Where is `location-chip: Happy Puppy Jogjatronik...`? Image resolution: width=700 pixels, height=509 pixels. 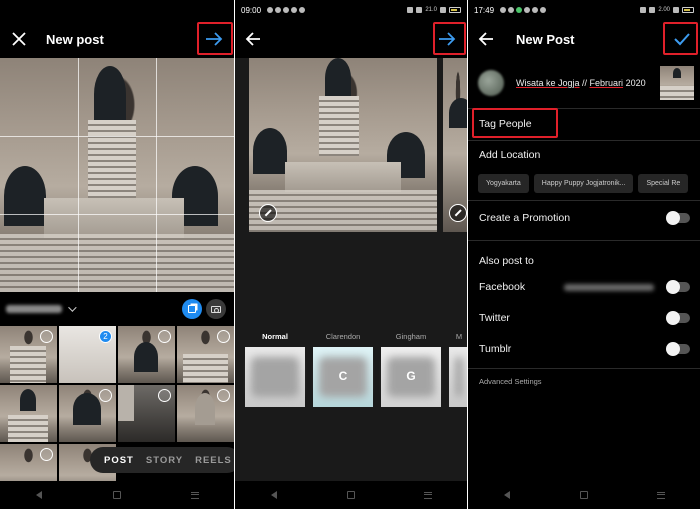 location-chip: Happy Puppy Jogjatronik... is located at coordinates (583, 183).